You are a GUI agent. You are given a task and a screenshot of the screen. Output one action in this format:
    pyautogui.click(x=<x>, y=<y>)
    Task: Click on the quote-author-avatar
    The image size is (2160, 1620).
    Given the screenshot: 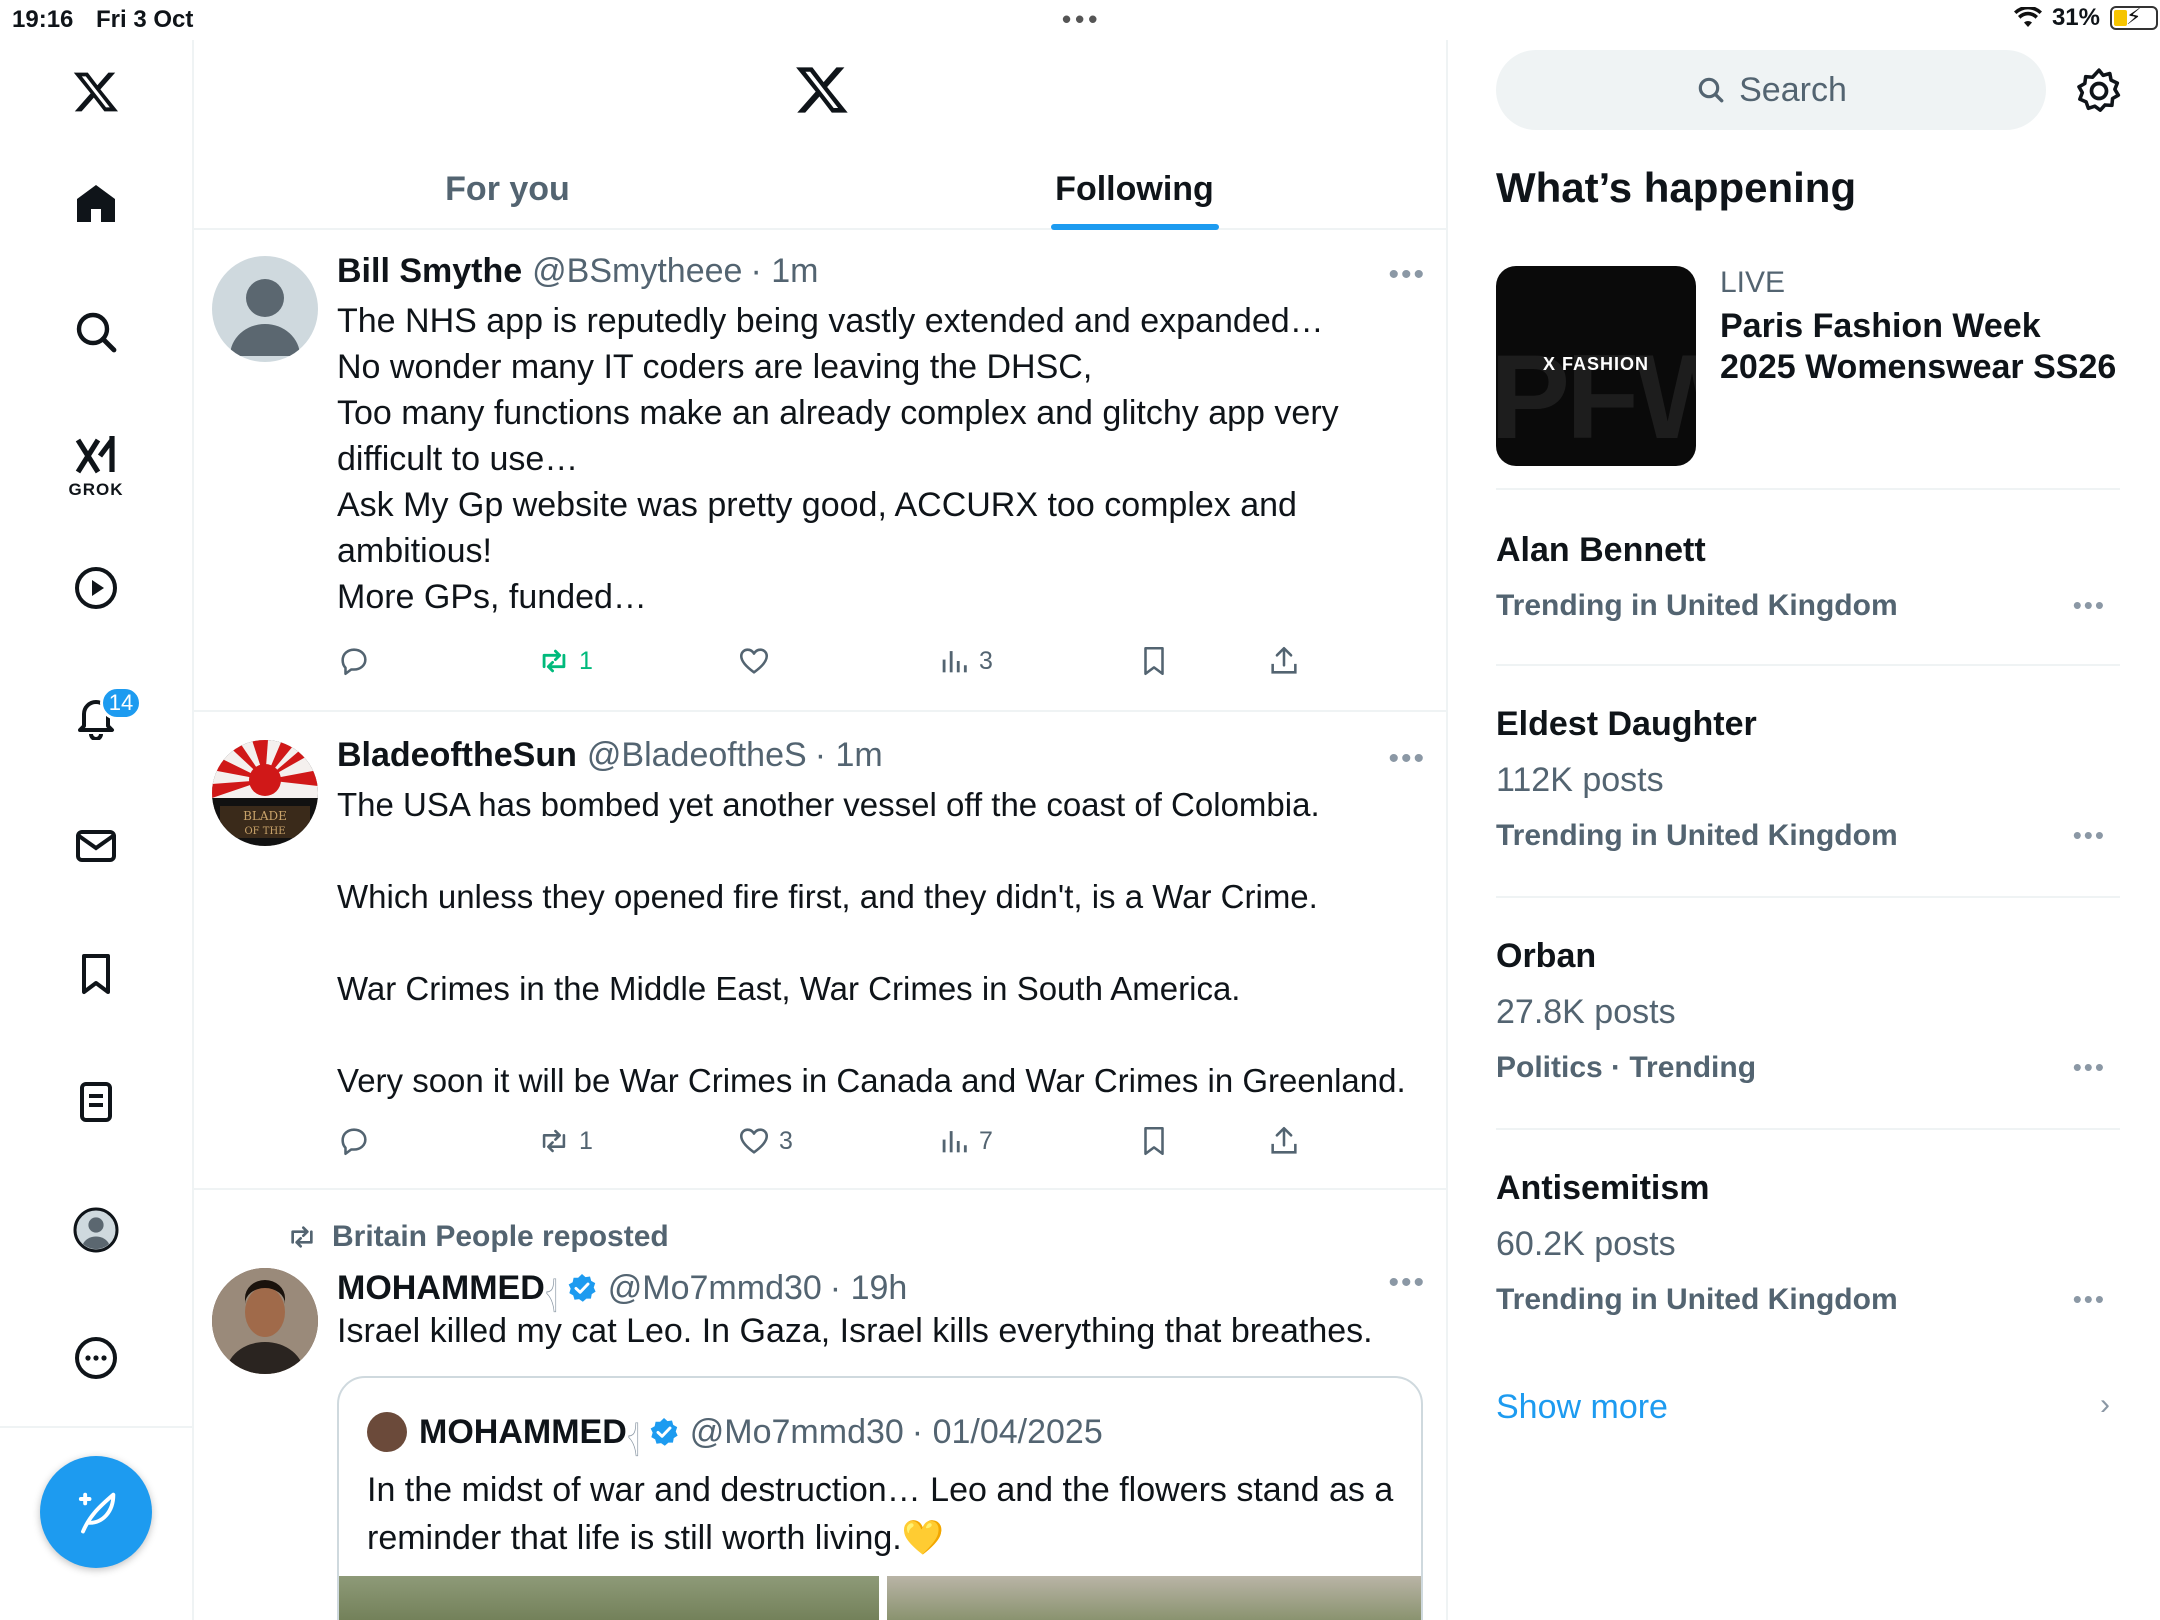 What is the action you would take?
    pyautogui.click(x=387, y=1432)
    